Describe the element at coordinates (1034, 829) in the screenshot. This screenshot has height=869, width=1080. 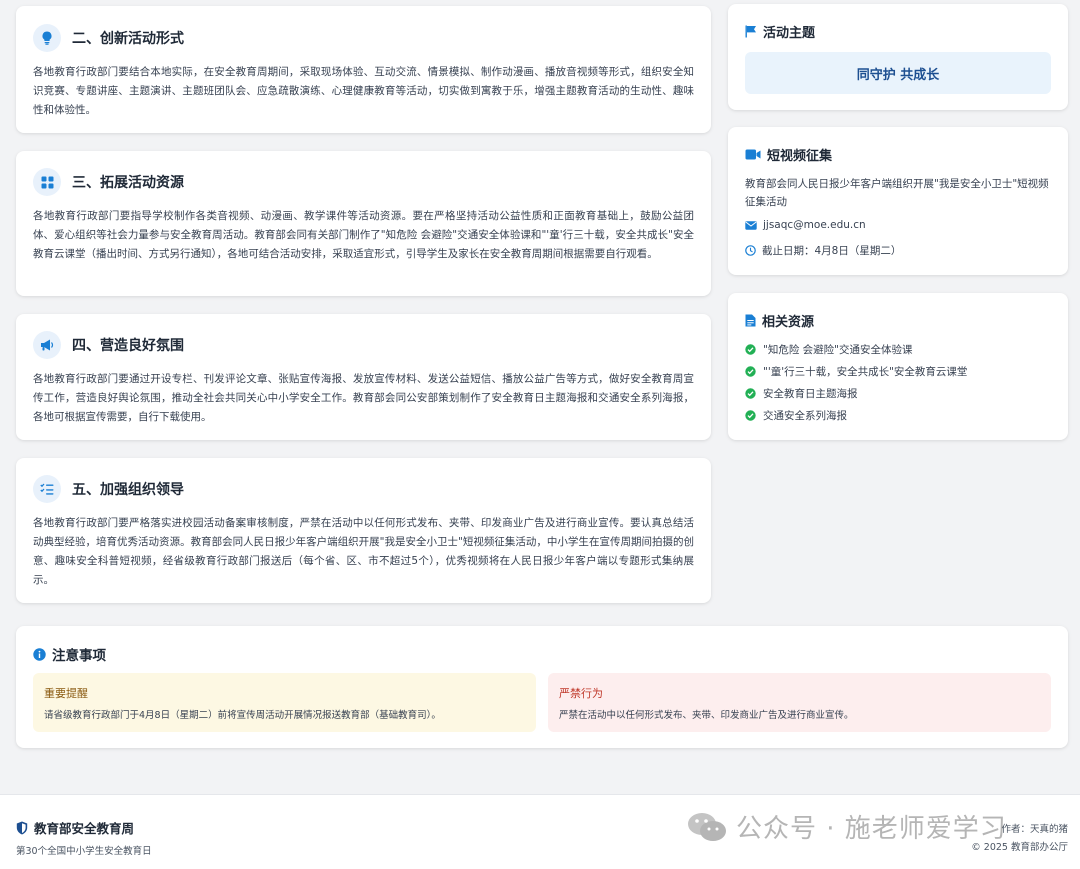
I see `footer-author: 作者：天真的猪` at that location.